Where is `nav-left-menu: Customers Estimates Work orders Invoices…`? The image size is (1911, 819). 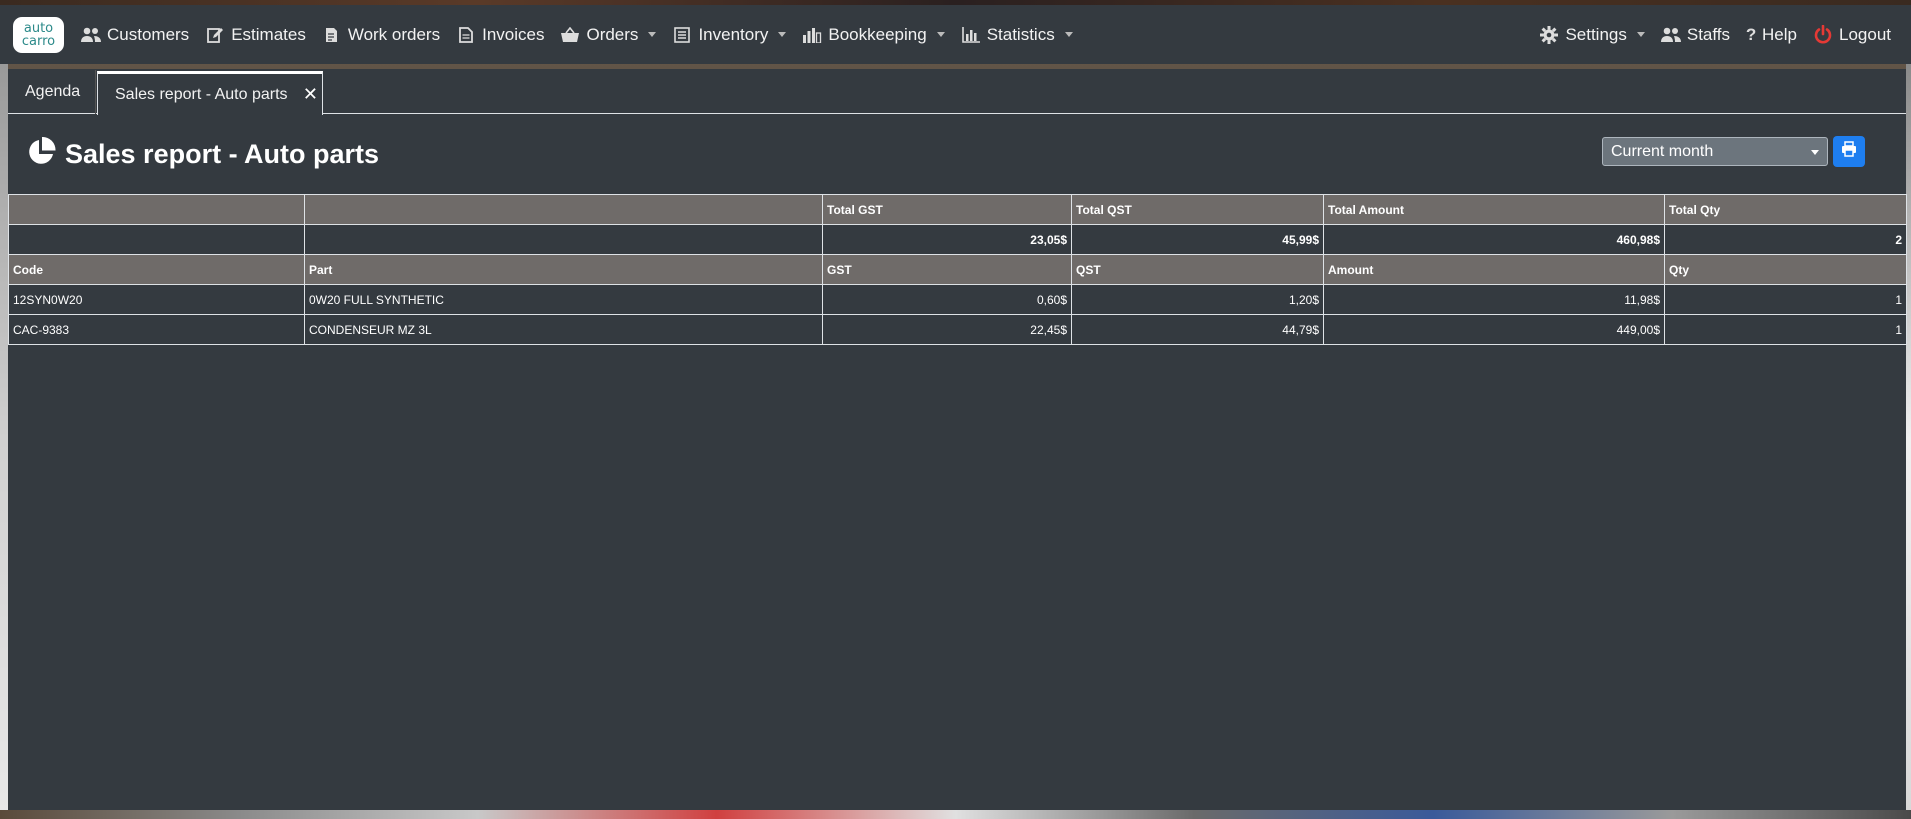
nav-left-menu: Customers Estimates Work orders Invoices… is located at coordinates (577, 35).